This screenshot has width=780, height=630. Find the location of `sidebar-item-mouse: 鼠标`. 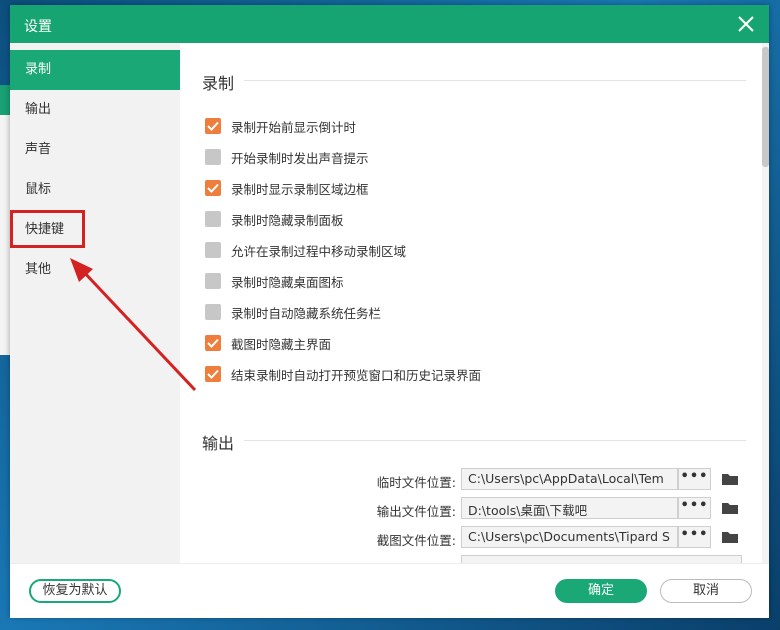

sidebar-item-mouse: 鼠标 is located at coordinates (95, 190).